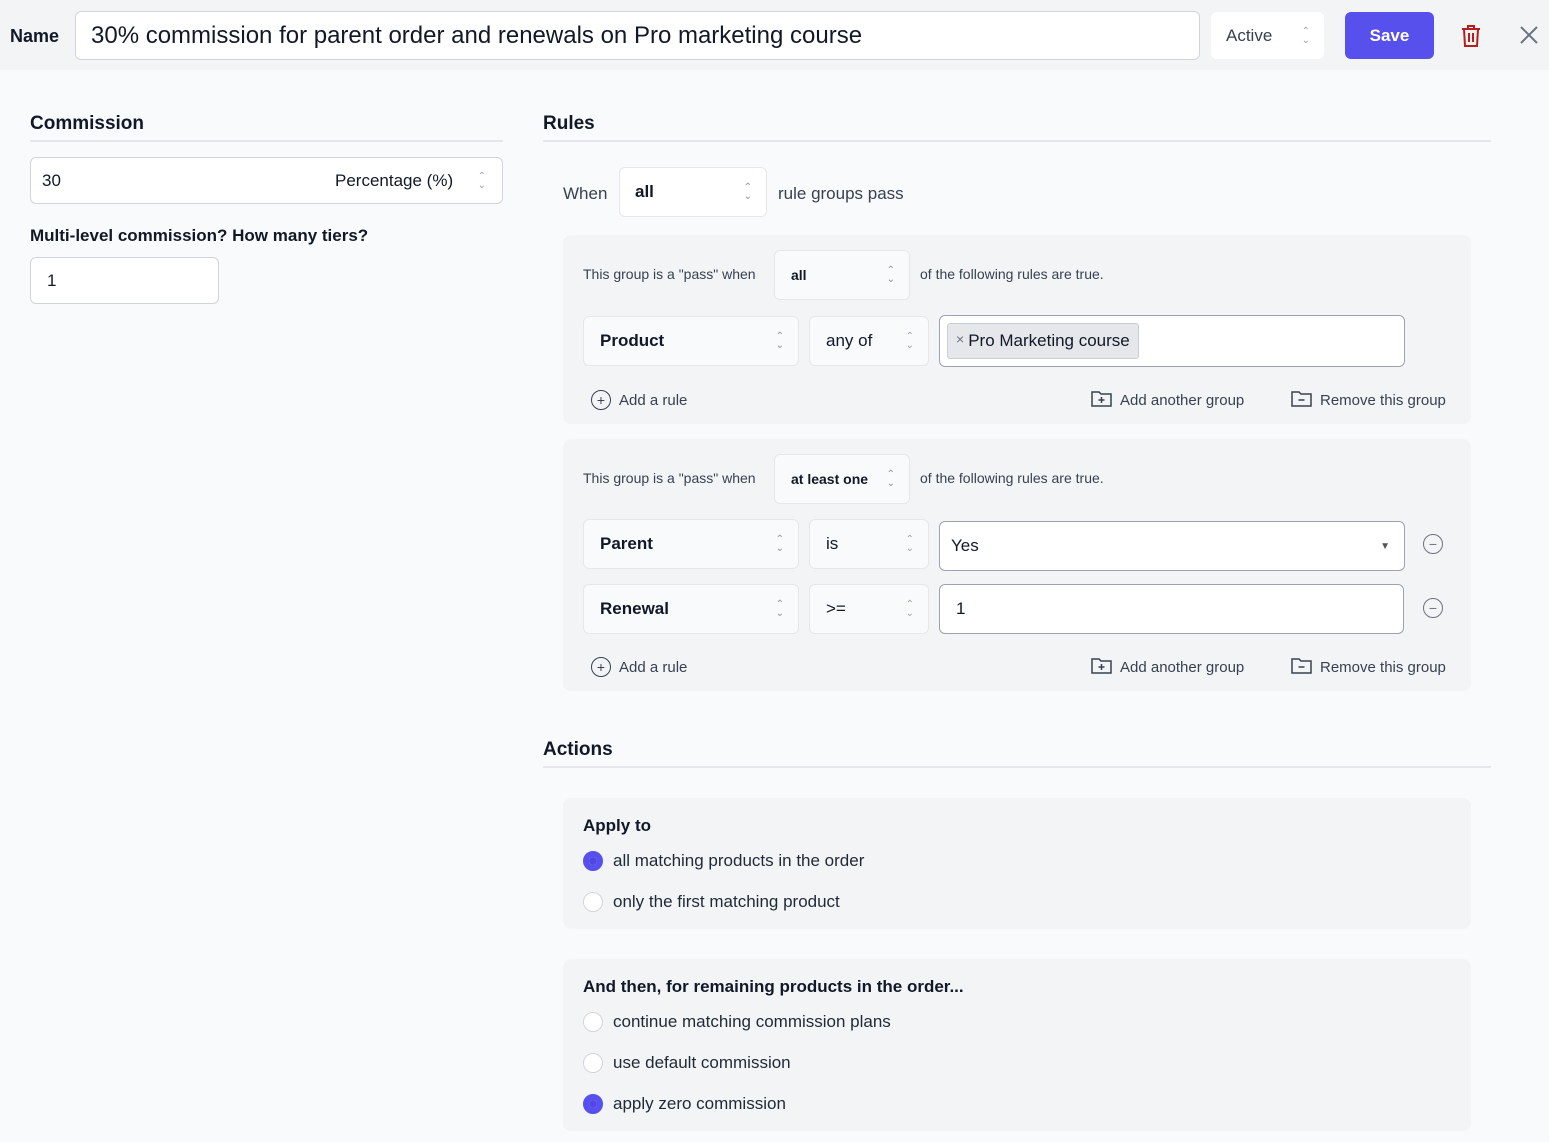 This screenshot has height=1142, width=1549. I want to click on apply-option-first: only the first matching product, so click(711, 902).